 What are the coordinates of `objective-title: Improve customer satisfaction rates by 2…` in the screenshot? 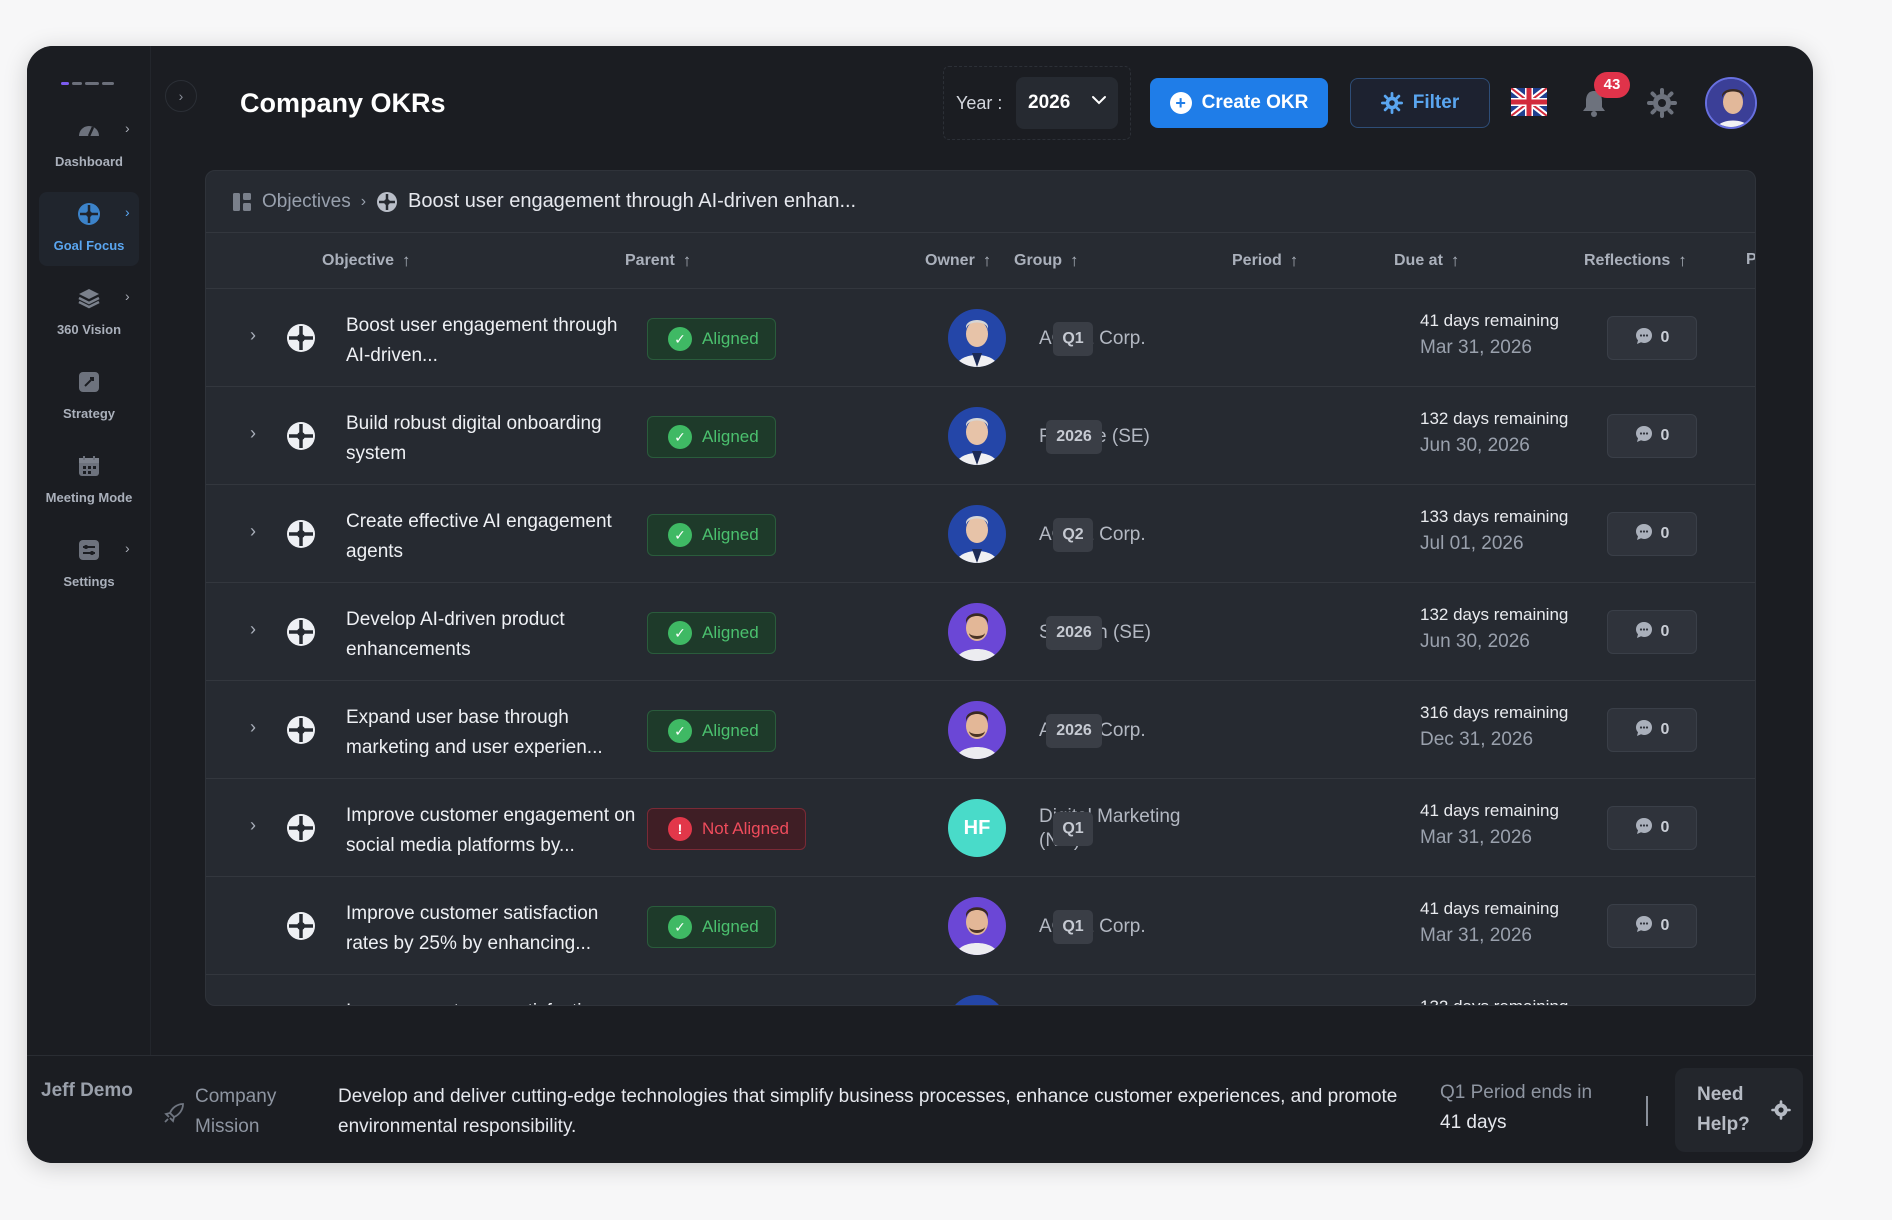 It's located at (491, 929).